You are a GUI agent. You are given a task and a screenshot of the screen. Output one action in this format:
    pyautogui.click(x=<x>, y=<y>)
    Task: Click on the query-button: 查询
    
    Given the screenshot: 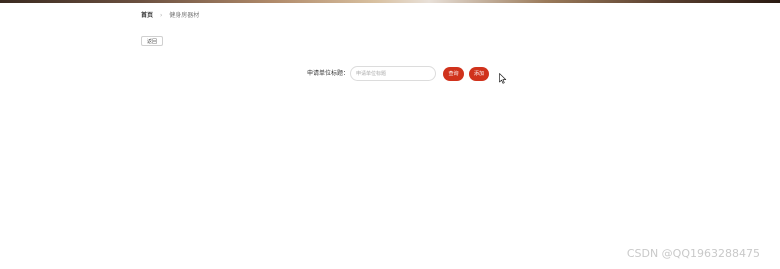 What is the action you would take?
    pyautogui.click(x=453, y=74)
    